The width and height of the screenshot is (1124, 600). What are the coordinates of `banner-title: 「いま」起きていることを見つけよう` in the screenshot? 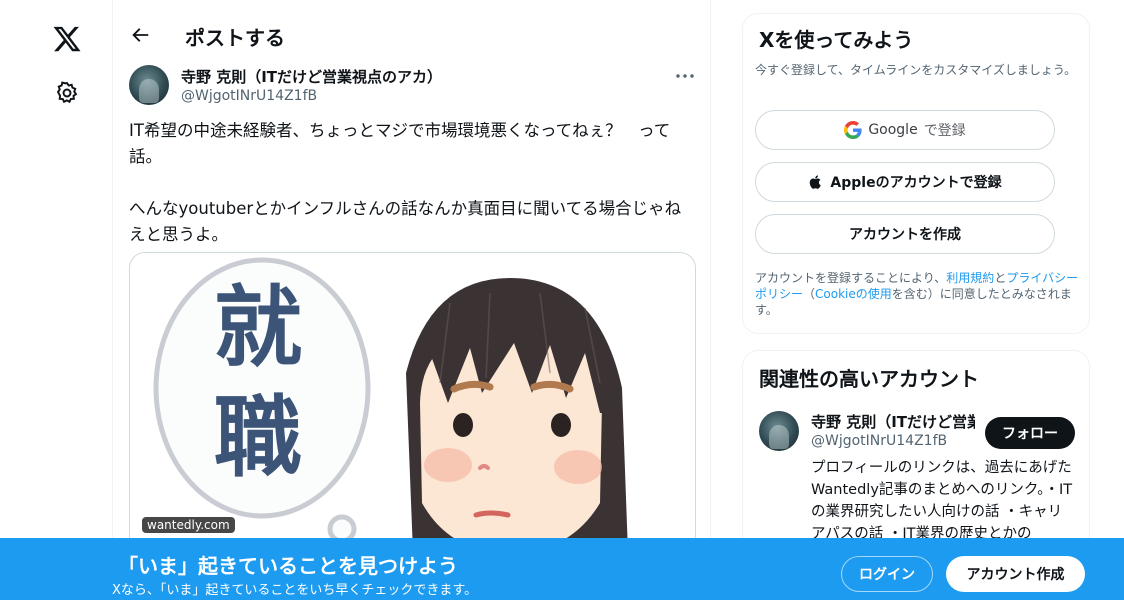 It's located at (288, 566).